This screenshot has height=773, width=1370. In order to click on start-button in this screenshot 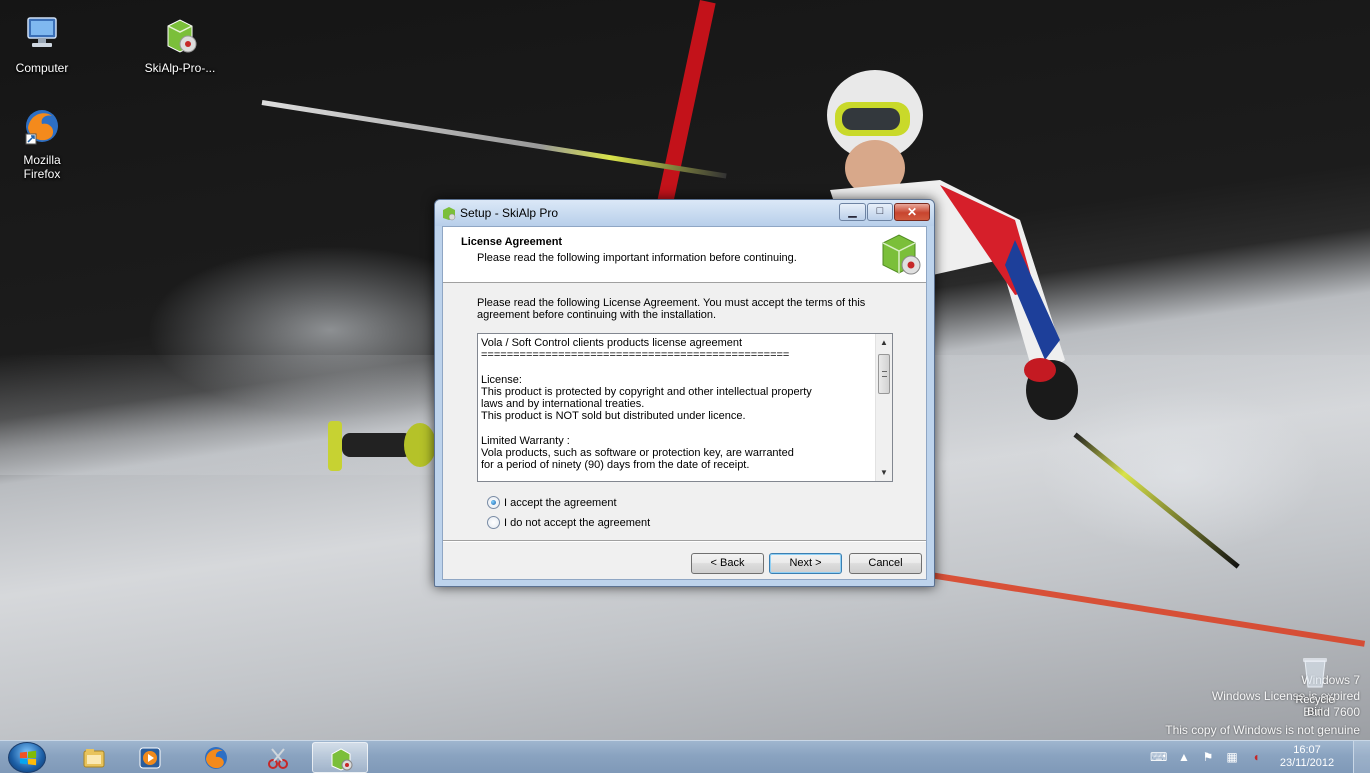, I will do `click(27, 757)`.